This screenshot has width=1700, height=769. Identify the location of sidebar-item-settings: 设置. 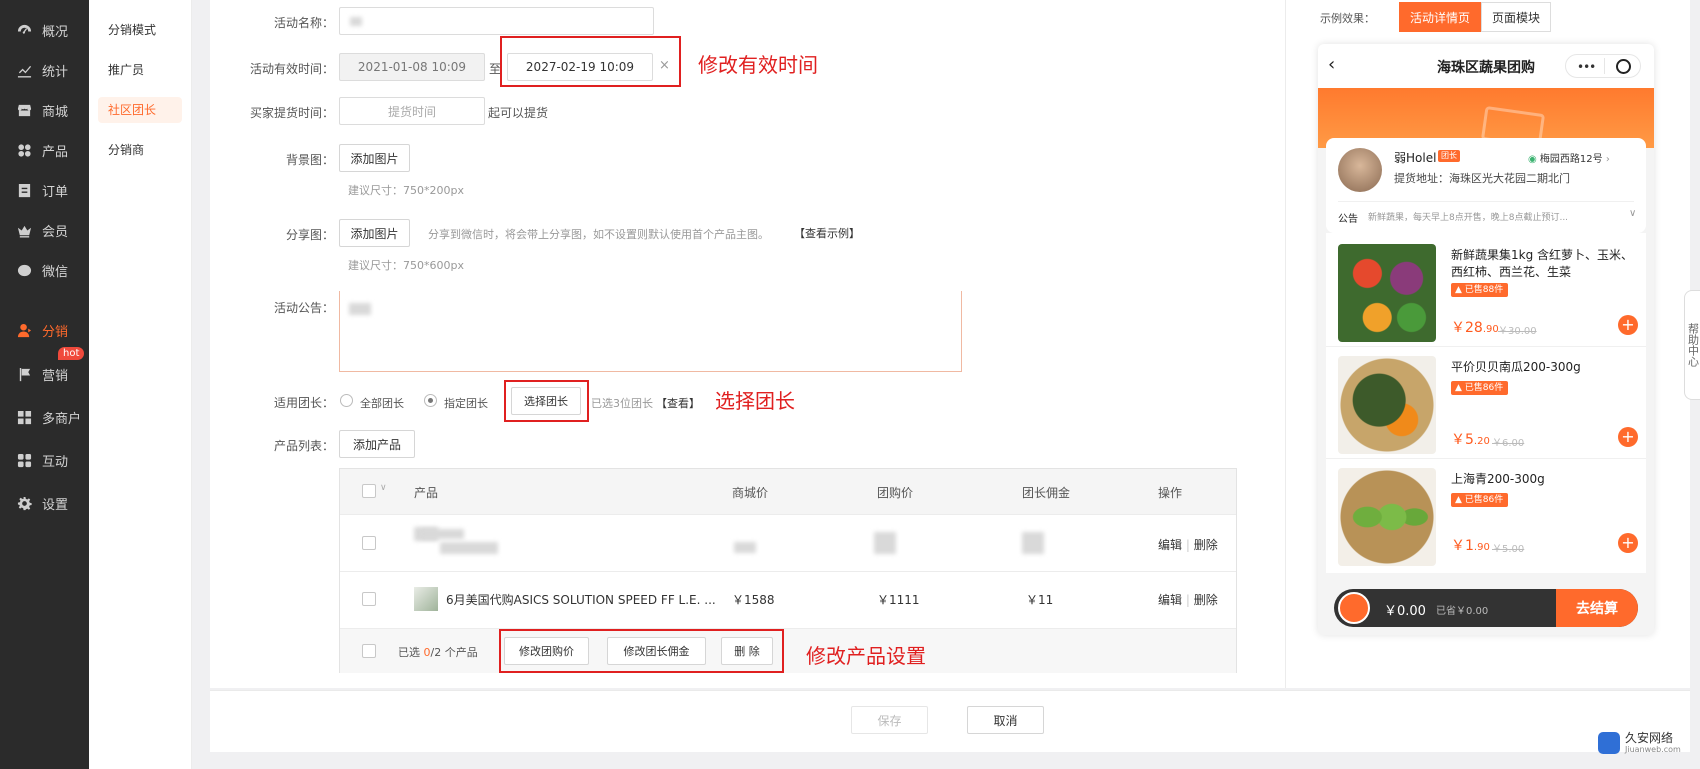
(44, 503).